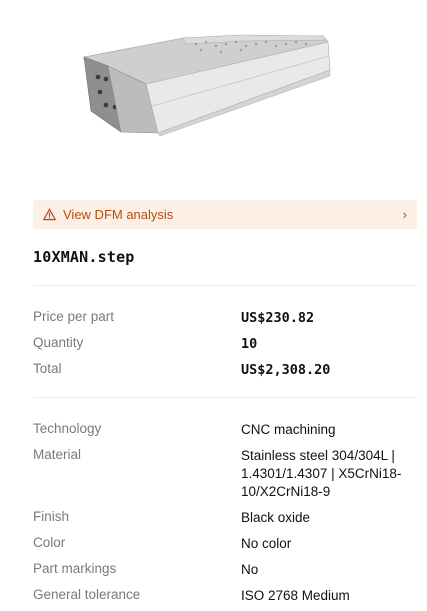  Describe the element at coordinates (225, 214) in the screenshot. I see `view-dfm-analysis-banner: View DFM analysis ›` at that location.